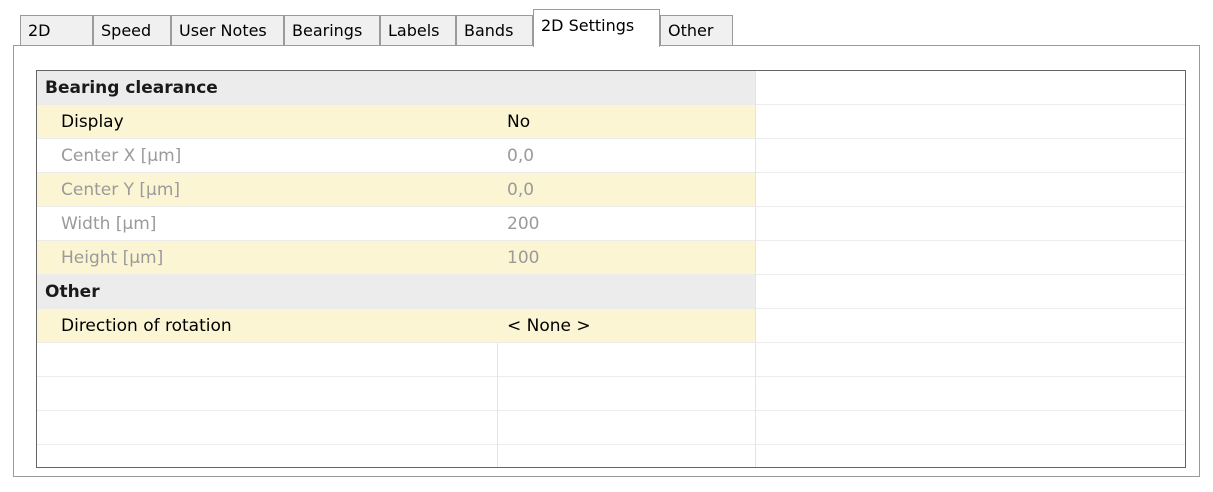 This screenshot has width=1213, height=492. What do you see at coordinates (626, 258) in the screenshot?
I see `property-value-height: 100` at bounding box center [626, 258].